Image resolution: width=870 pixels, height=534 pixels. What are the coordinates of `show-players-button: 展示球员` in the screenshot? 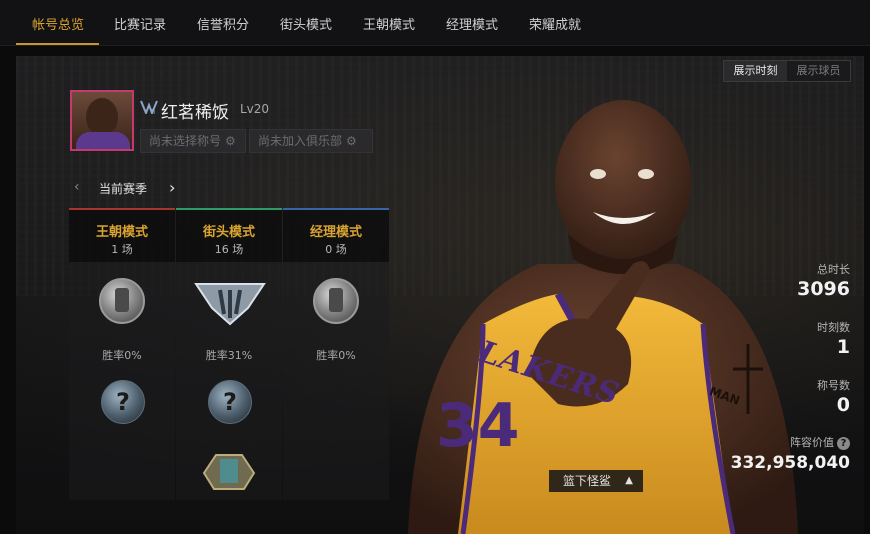 It's located at (818, 71).